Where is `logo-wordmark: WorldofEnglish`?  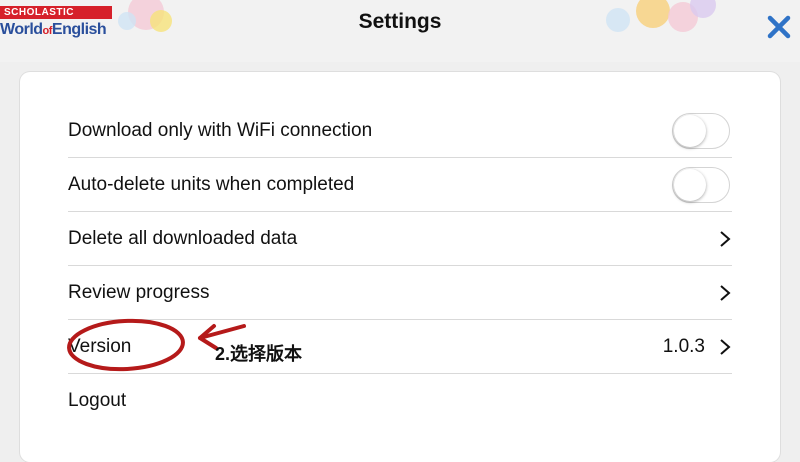
logo-wordmark: WorldofEnglish is located at coordinates (59, 30).